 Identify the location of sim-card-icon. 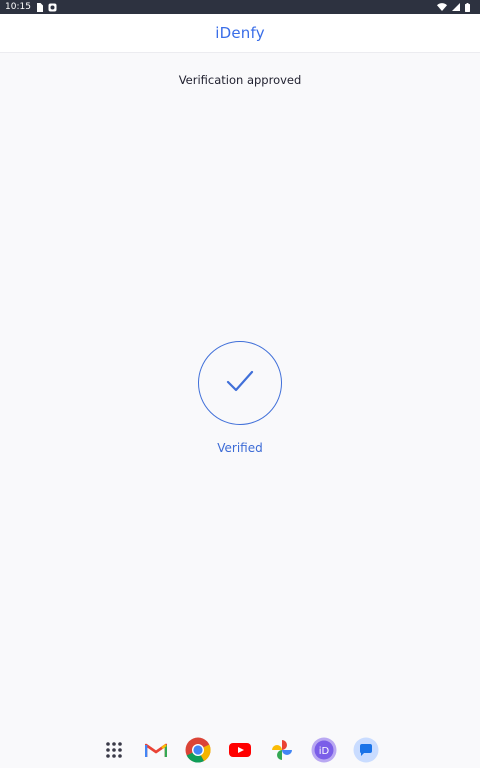
(39, 7).